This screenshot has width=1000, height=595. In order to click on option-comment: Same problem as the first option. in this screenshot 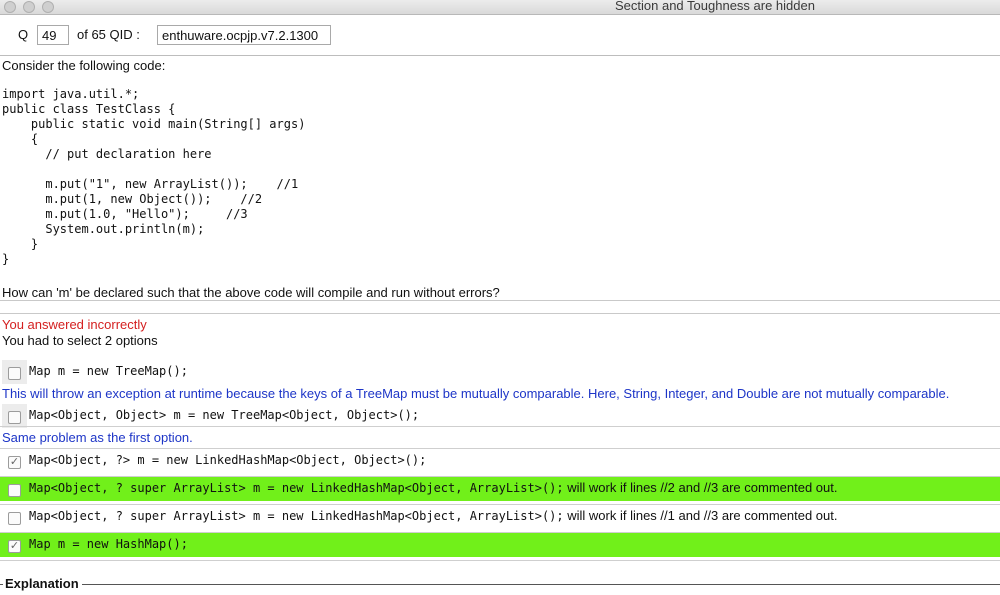, I will do `click(97, 437)`.